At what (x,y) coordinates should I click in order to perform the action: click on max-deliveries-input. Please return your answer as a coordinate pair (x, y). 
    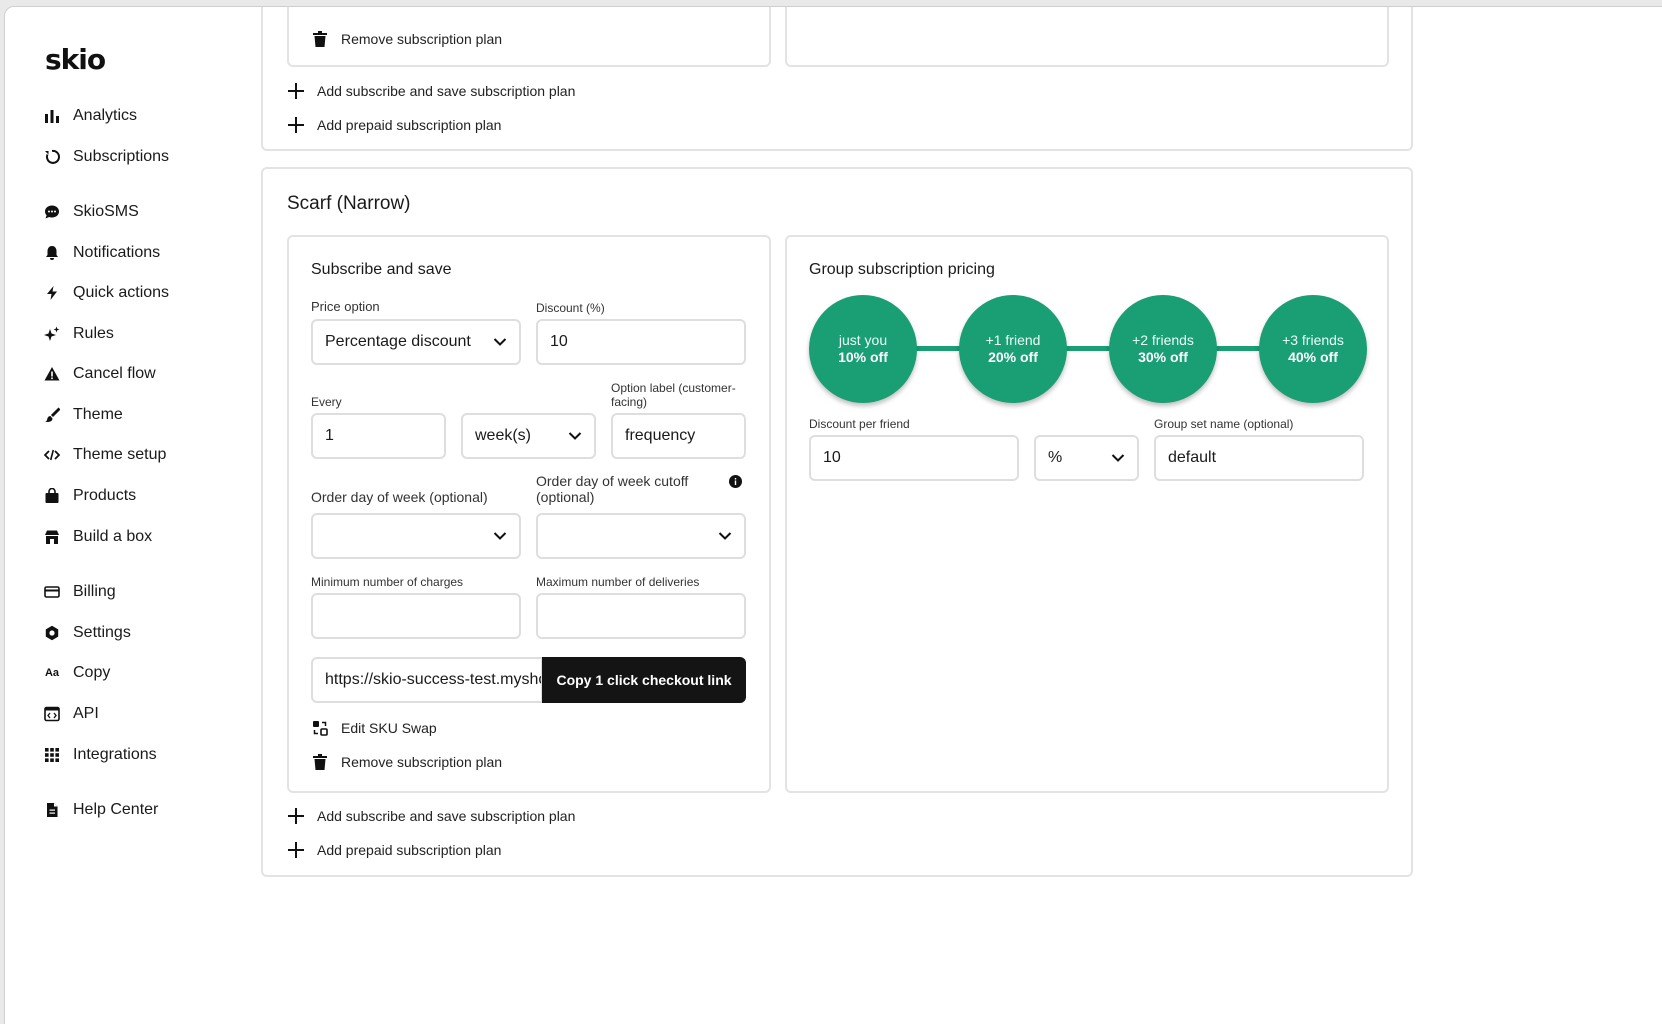
    Looking at the image, I should click on (641, 616).